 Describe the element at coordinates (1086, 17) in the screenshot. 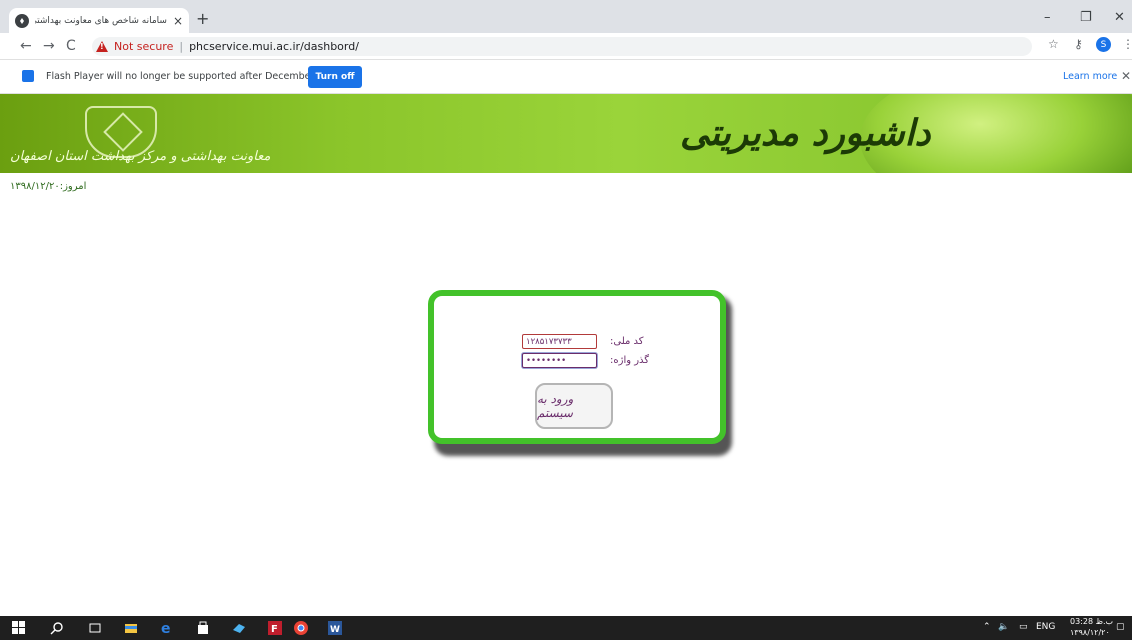

I see `restore-button: ❐` at that location.